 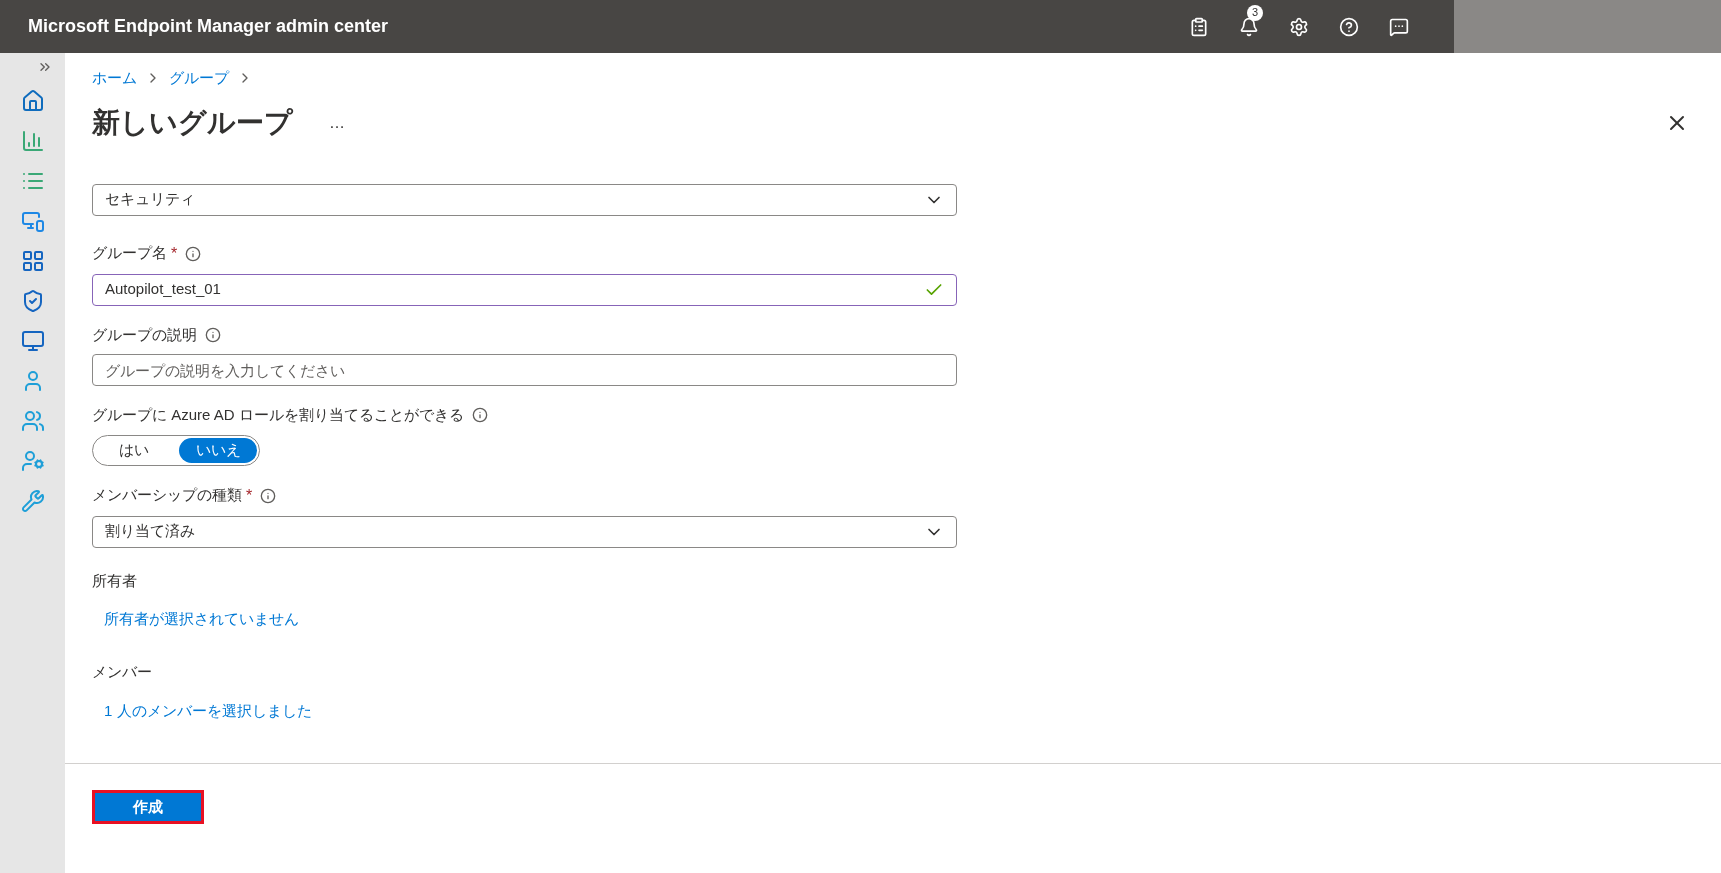 I want to click on group-name-input: Autopilot_test_01, so click(x=524, y=289).